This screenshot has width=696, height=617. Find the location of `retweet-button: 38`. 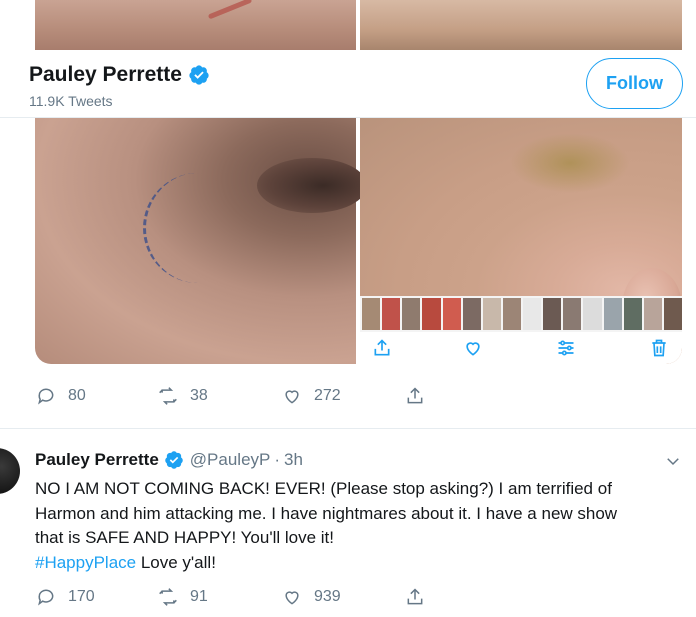

retweet-button: 38 is located at coordinates (183, 396).